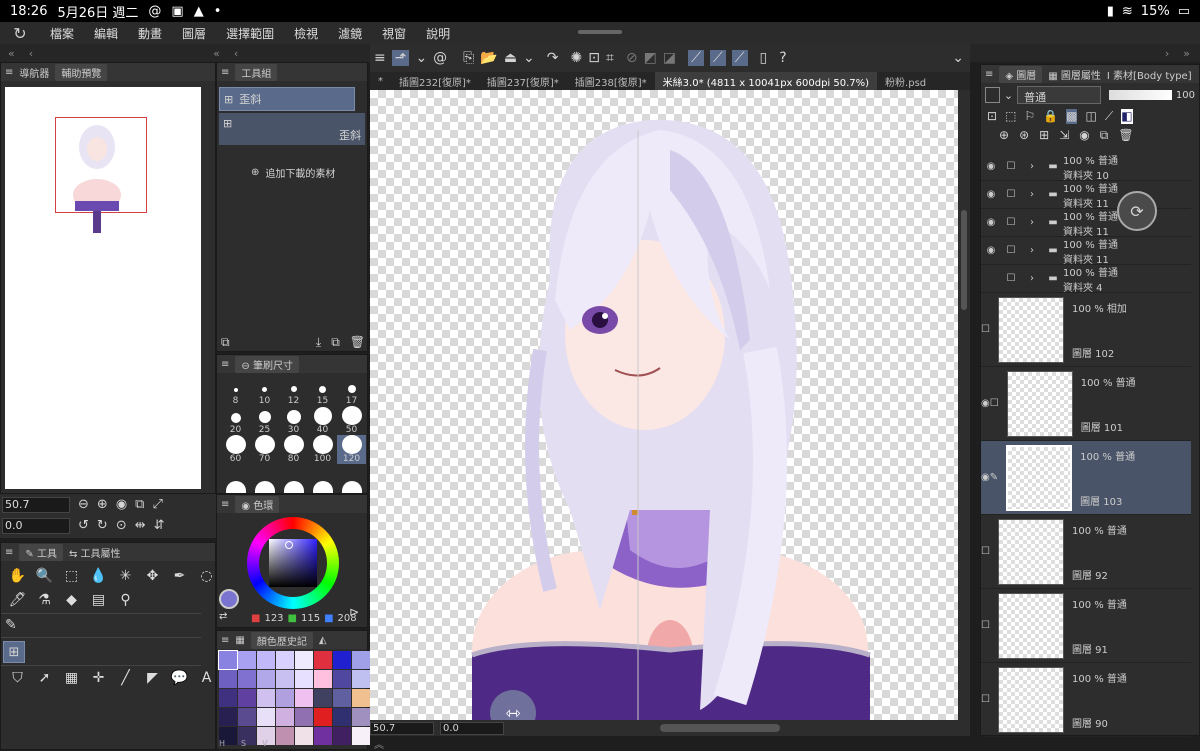  I want to click on brush-size-80: 80, so click(293, 449).